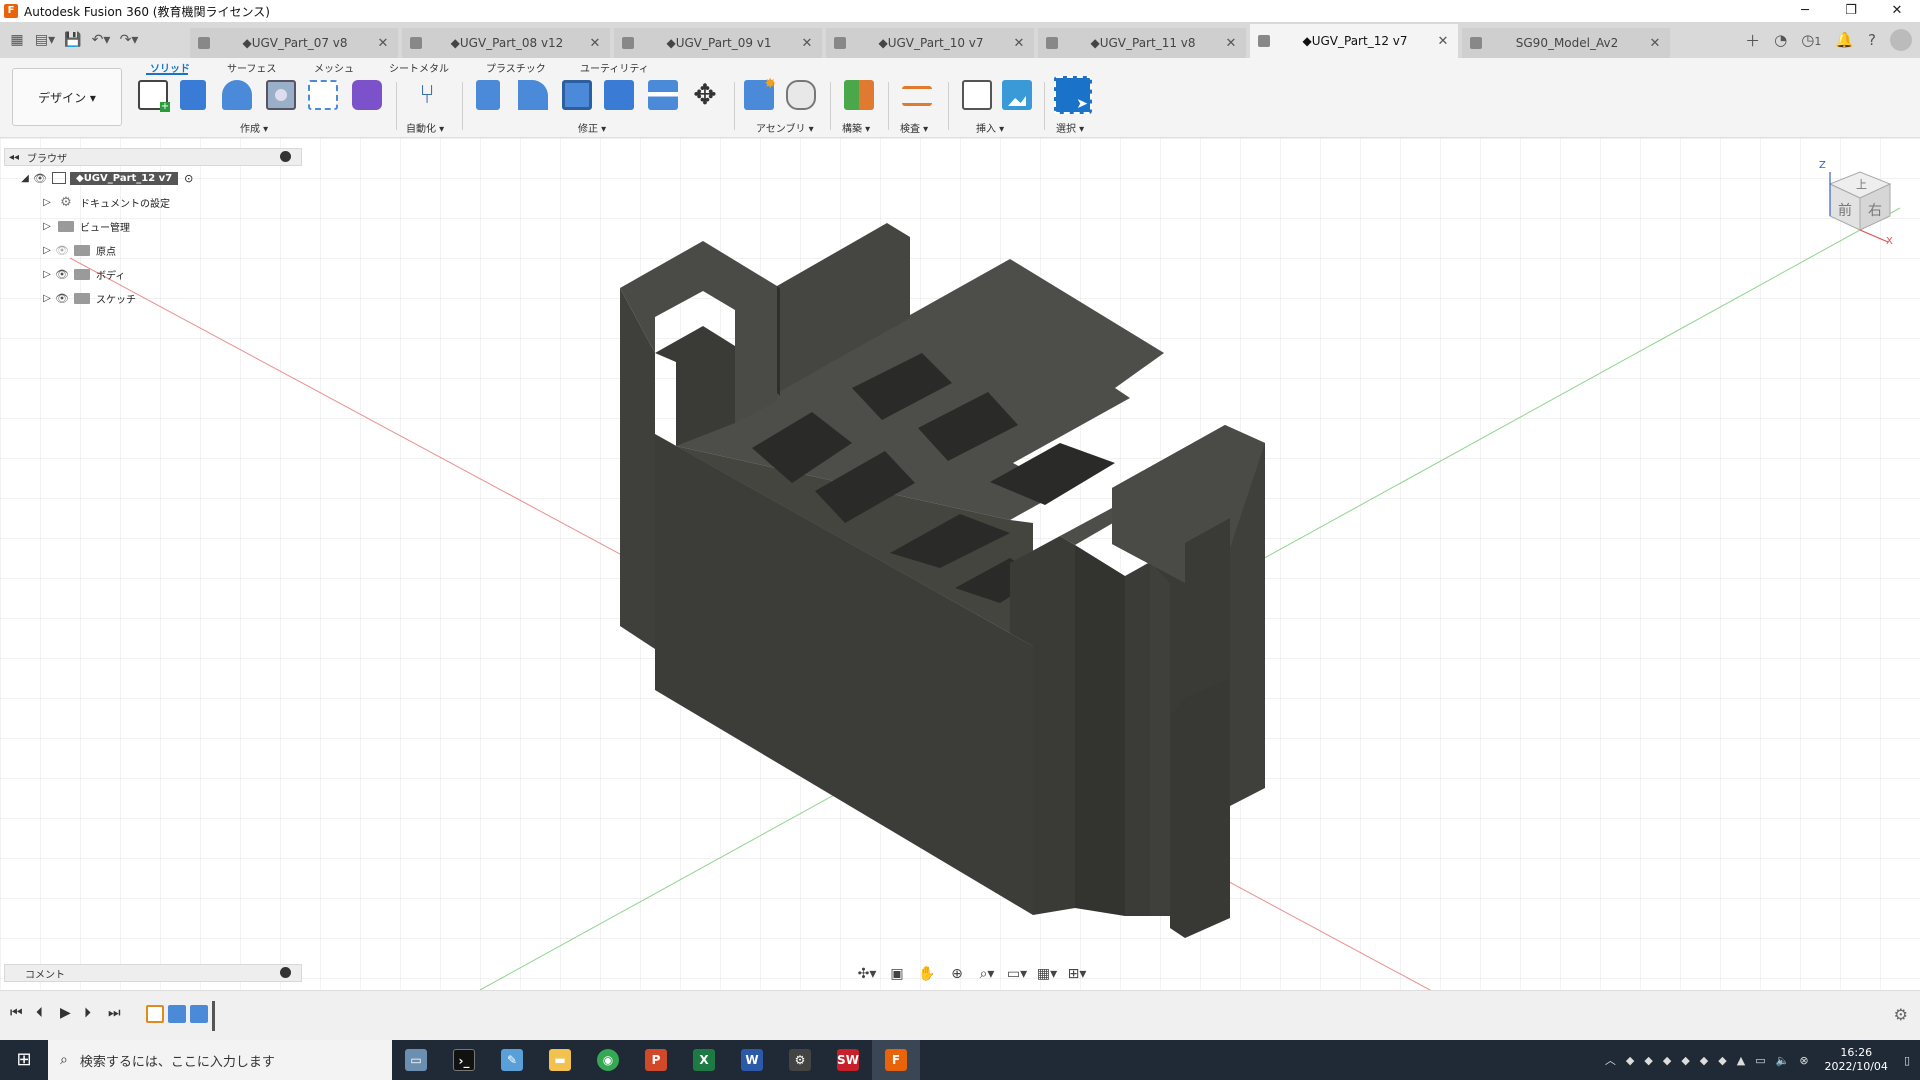  What do you see at coordinates (129, 40) in the screenshot?
I see `redo-icon: ↷▾` at bounding box center [129, 40].